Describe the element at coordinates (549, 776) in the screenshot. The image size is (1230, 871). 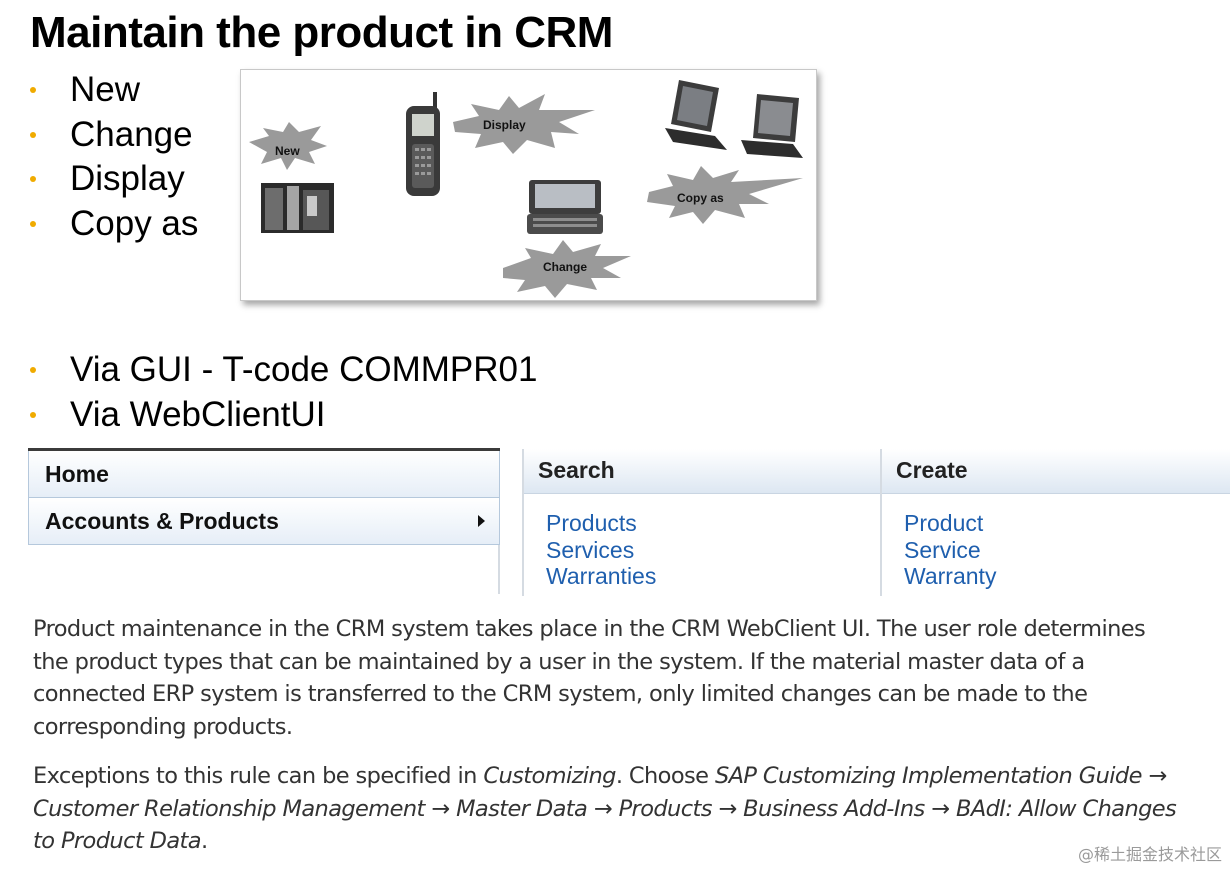
I see `customizing-term: Customizing` at that location.